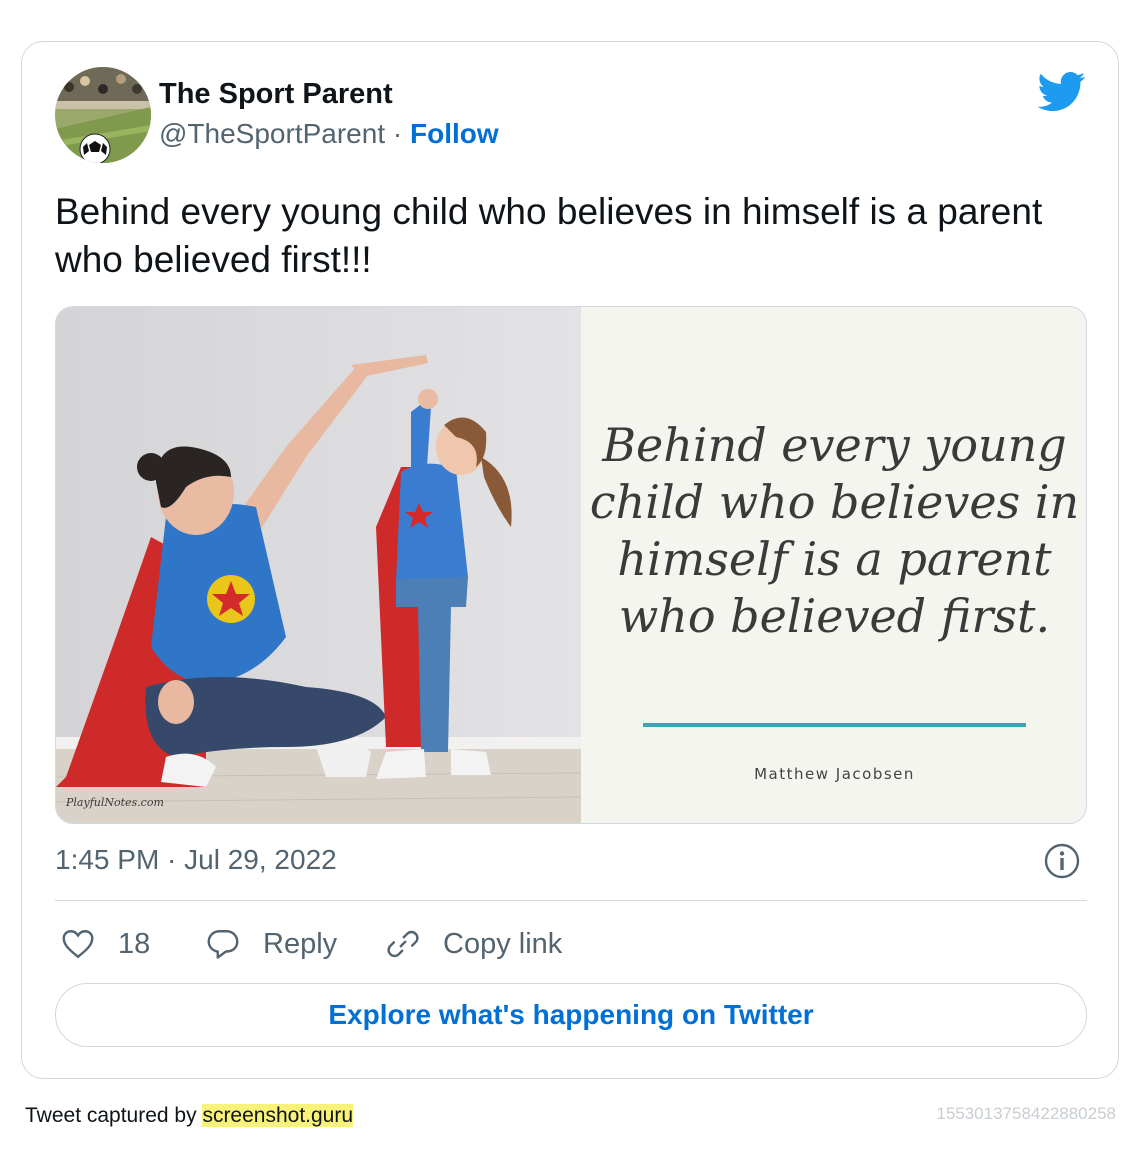 This screenshot has width=1140, height=1172. Describe the element at coordinates (196, 860) in the screenshot. I see `tweet-timestamp: 1:45 PM · Jul 29, 2022` at that location.